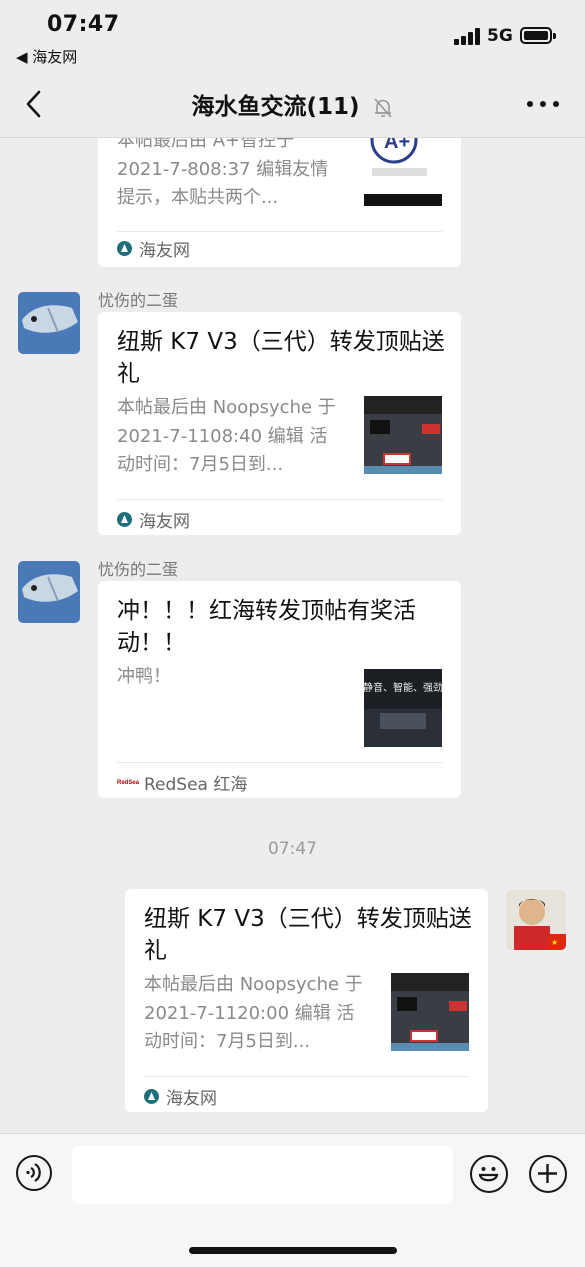 Image resolution: width=585 pixels, height=1267 pixels. What do you see at coordinates (266, 627) in the screenshot?
I see `card-title: 冲！！！红海转发顶帖有奖活动！！` at bounding box center [266, 627].